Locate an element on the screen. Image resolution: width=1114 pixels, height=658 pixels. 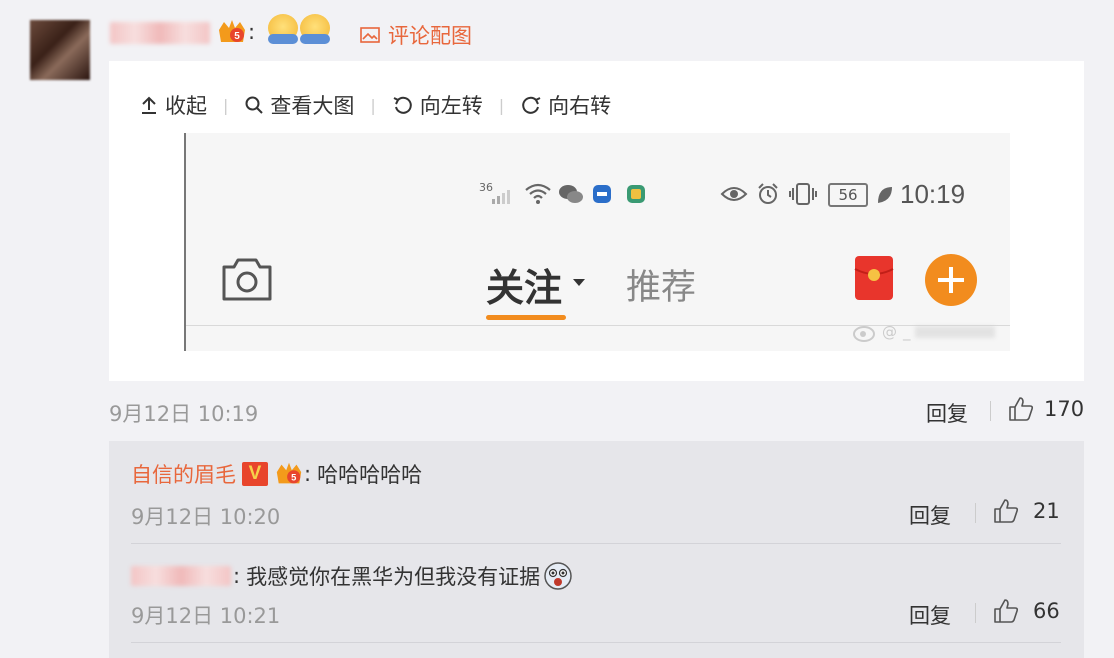
avatar is located at coordinates (60, 50).